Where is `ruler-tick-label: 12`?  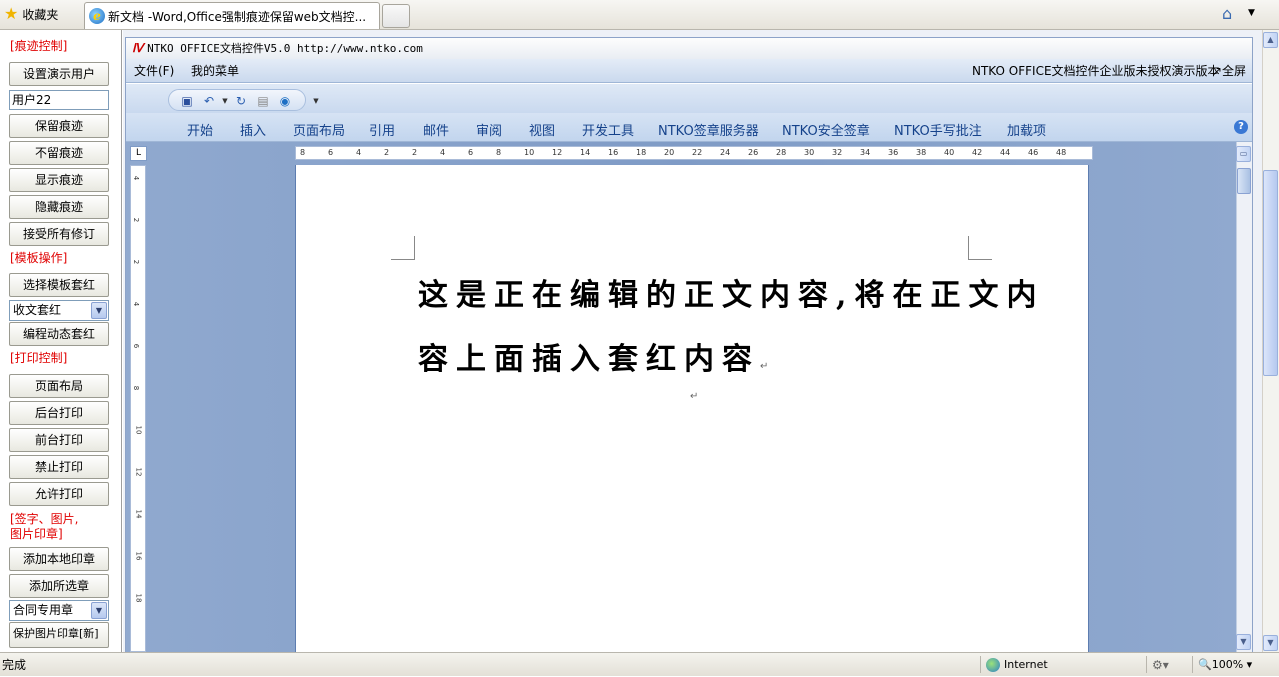 ruler-tick-label: 12 is located at coordinates (138, 472).